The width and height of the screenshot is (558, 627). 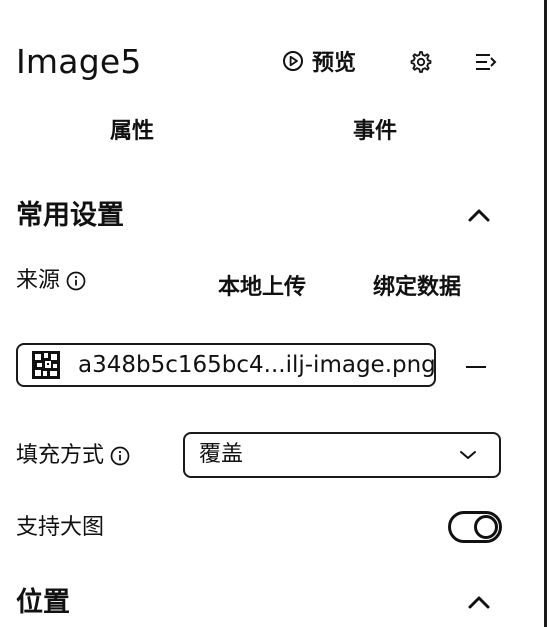 I want to click on image-thumbnail-icon, so click(x=46, y=365).